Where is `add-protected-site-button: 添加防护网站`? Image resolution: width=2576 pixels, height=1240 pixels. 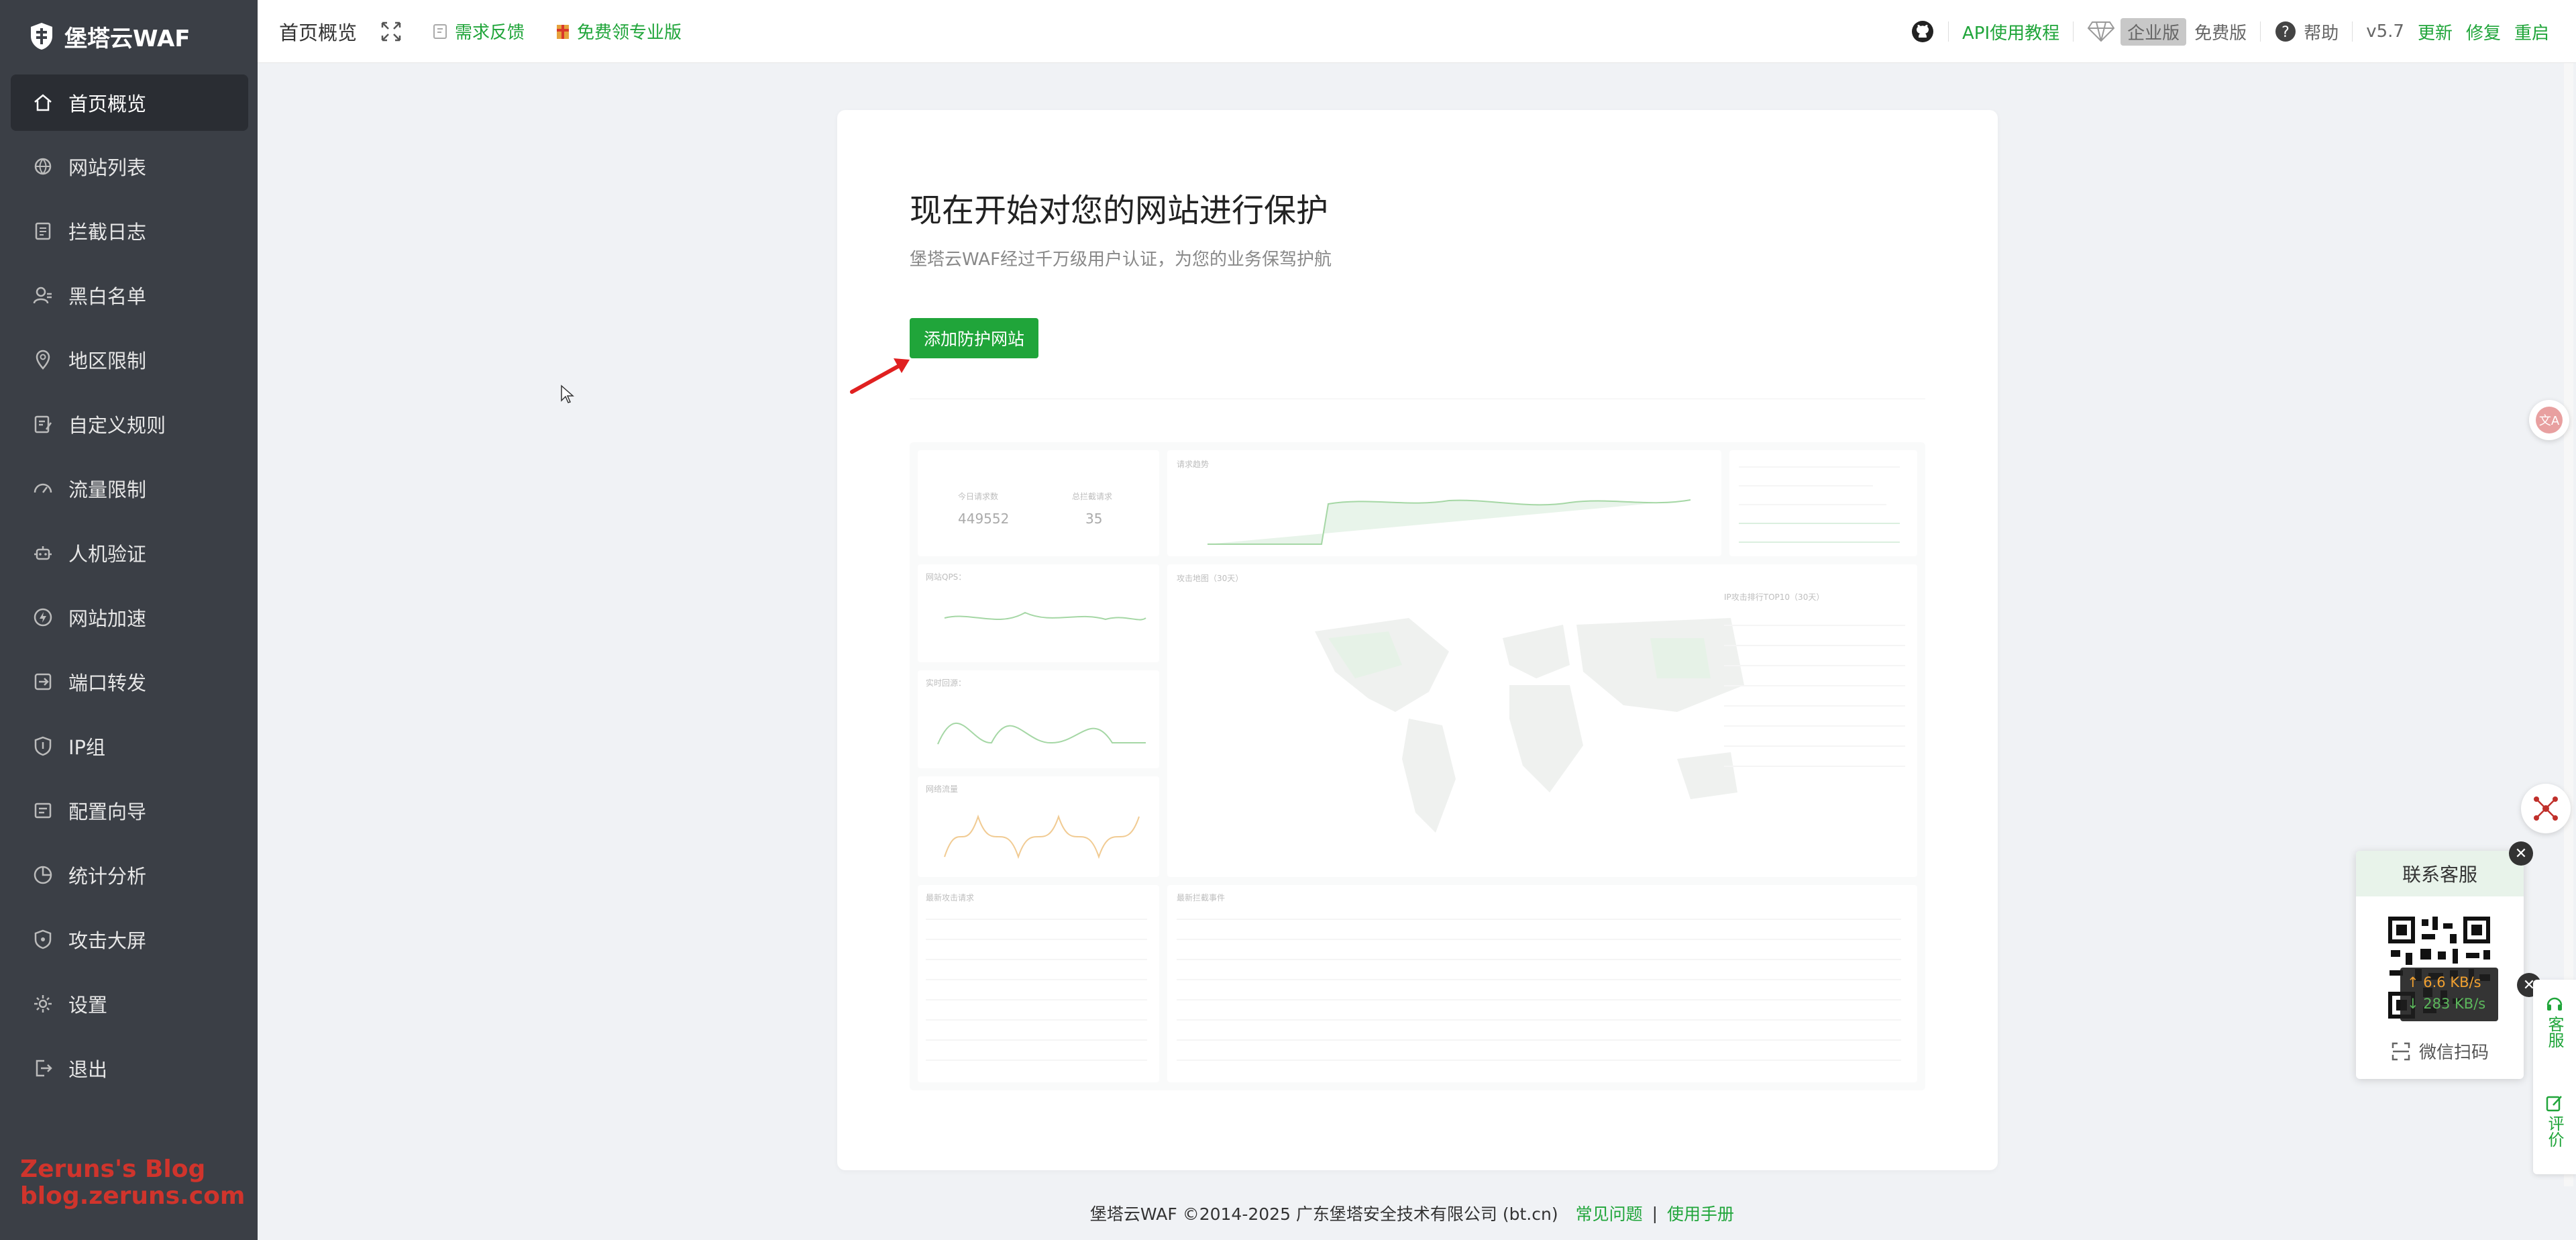 add-protected-site-button: 添加防护网站 is located at coordinates (974, 338).